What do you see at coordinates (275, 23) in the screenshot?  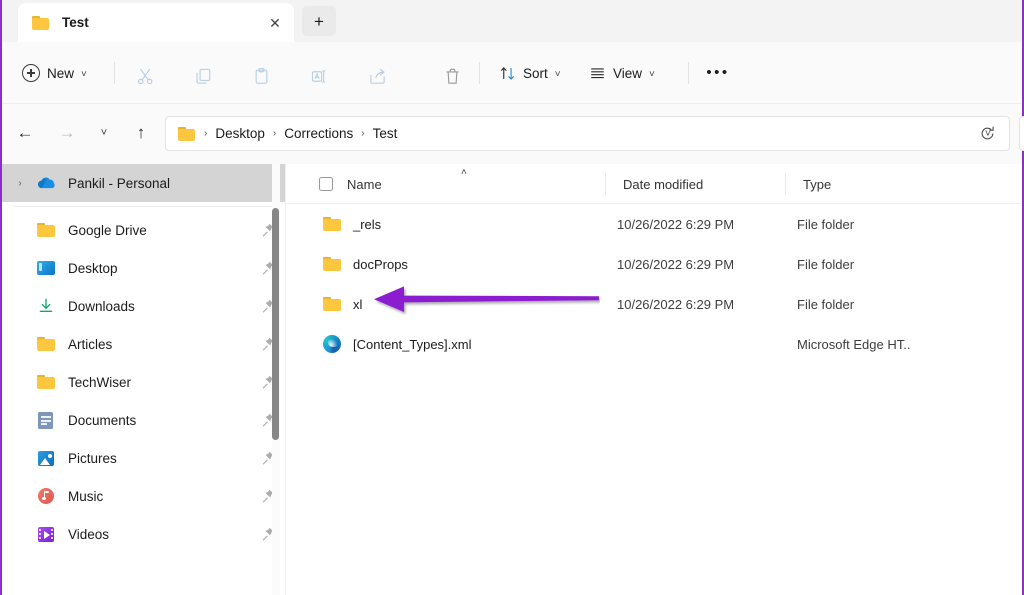 I see `close-icon: ✕` at bounding box center [275, 23].